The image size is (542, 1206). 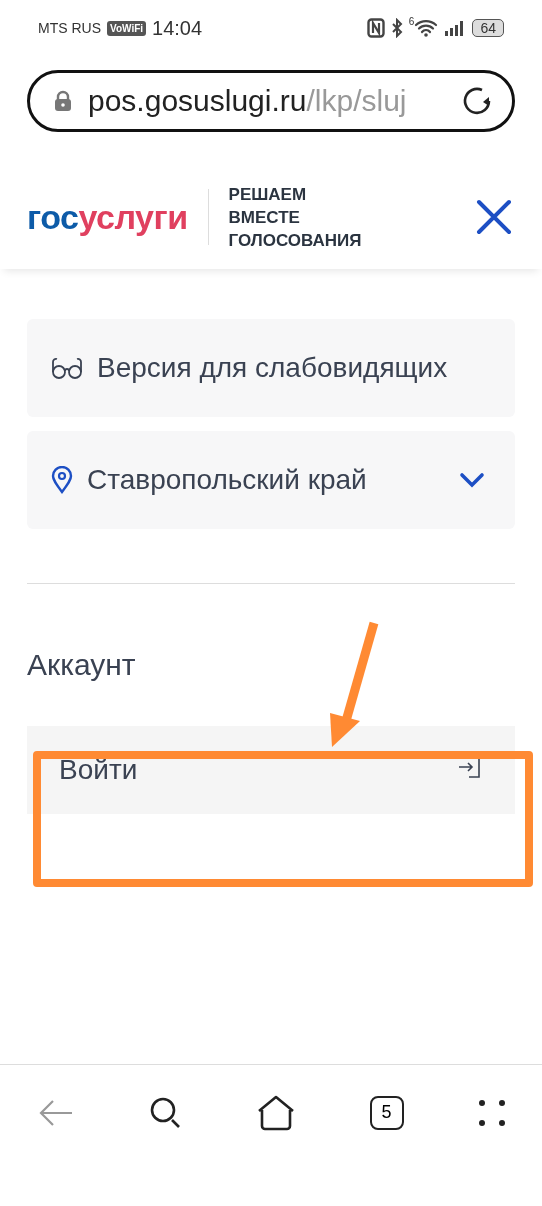 I want to click on glasses-icon, so click(x=67, y=368).